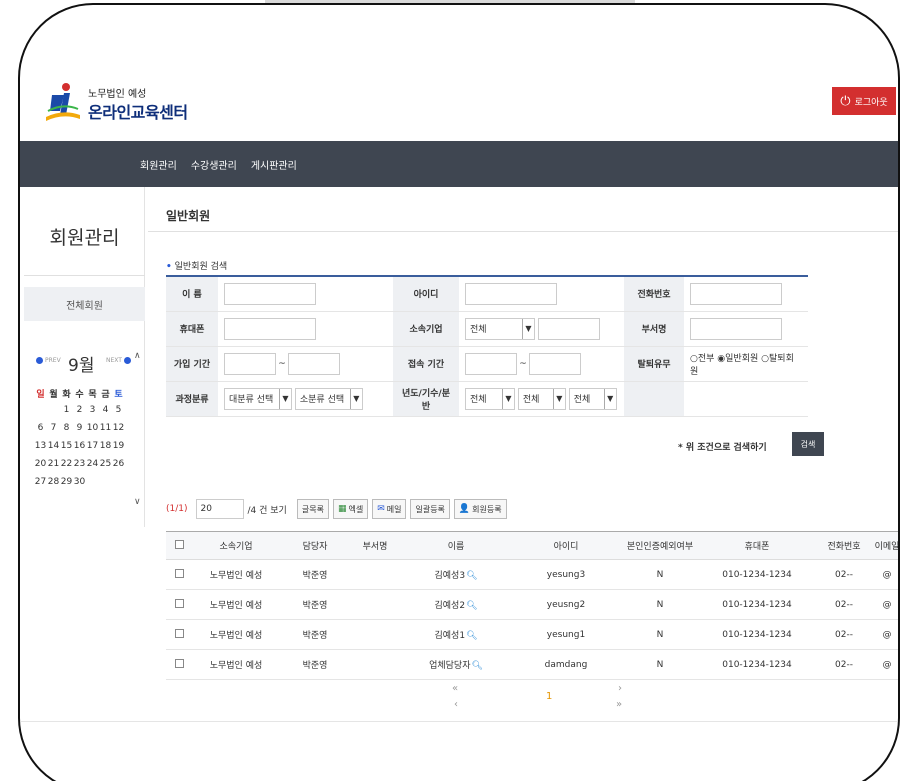 The width and height of the screenshot is (907, 781). Describe the element at coordinates (118, 450) in the screenshot. I see `calendar-day: 19` at that location.